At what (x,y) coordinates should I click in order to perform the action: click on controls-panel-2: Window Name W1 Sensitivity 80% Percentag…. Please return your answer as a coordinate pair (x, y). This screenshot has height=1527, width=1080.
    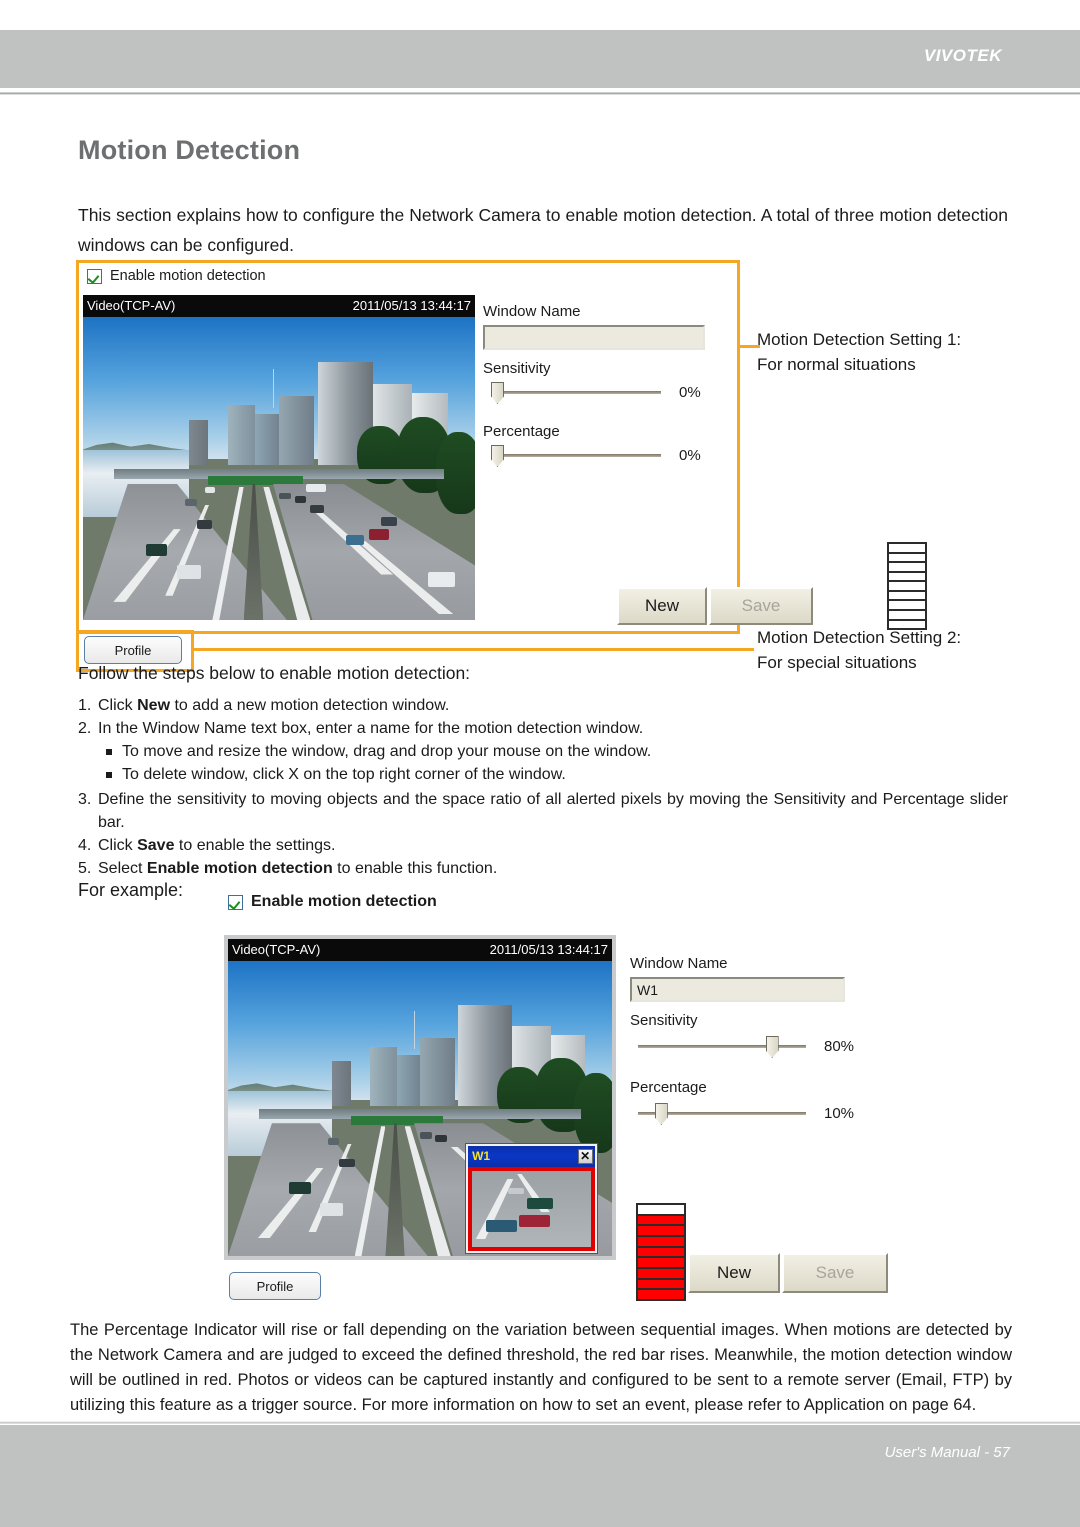
    Looking at the image, I should click on (759, 1128).